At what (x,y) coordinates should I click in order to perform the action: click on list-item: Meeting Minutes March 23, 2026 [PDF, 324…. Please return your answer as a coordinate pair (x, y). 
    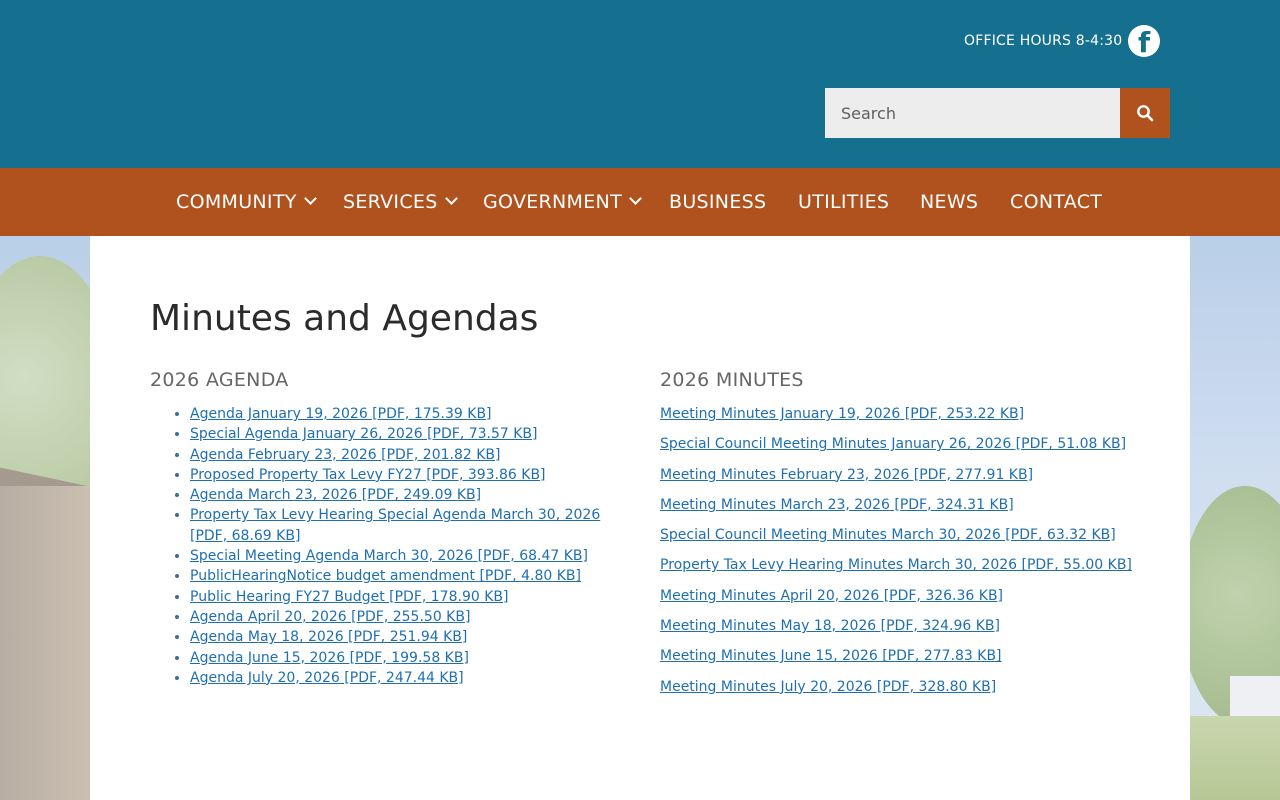
    Looking at the image, I should click on (900, 505).